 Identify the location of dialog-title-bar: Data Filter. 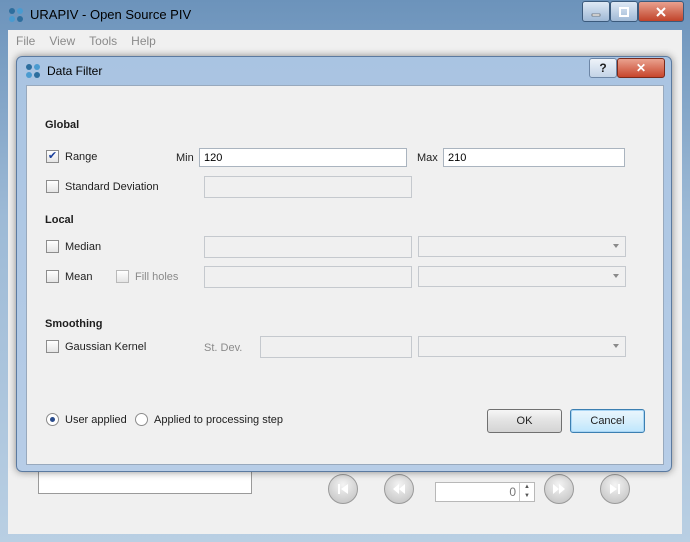
(63, 71).